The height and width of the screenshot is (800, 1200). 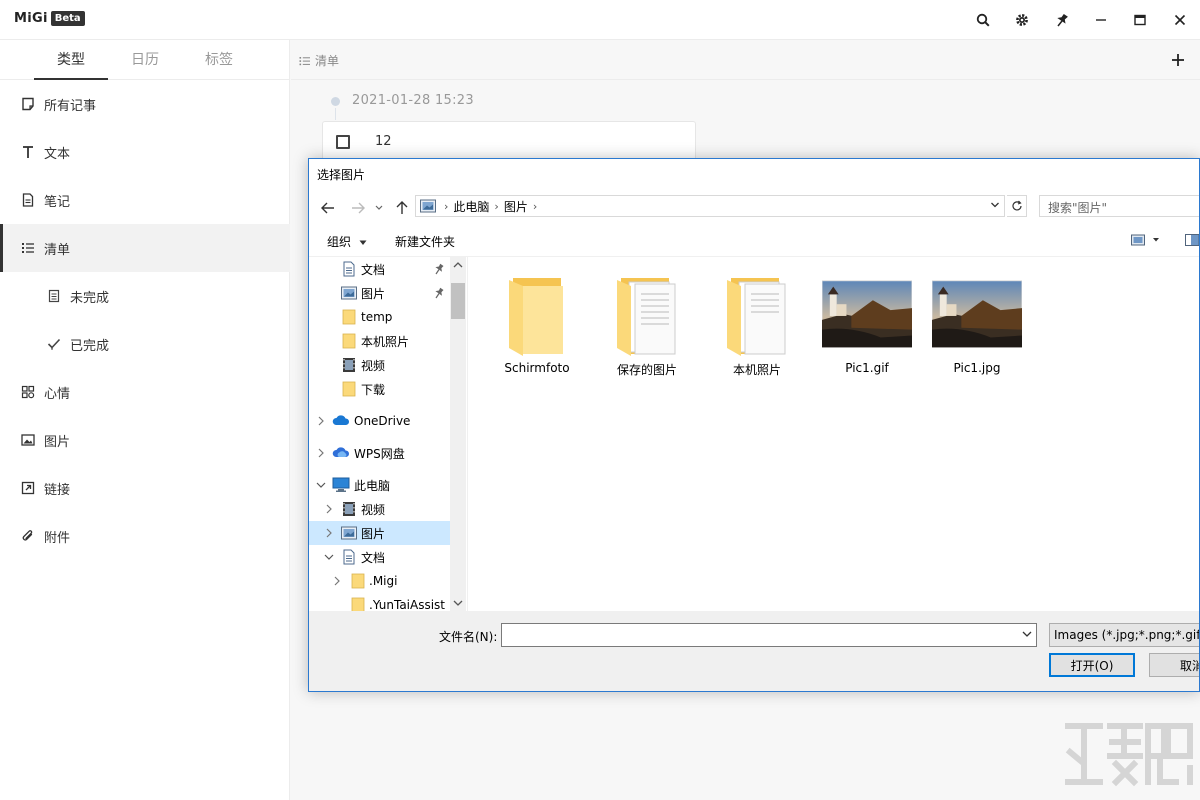 What do you see at coordinates (379, 365) in the screenshot?
I see `tree-item-videos-quick: 视频` at bounding box center [379, 365].